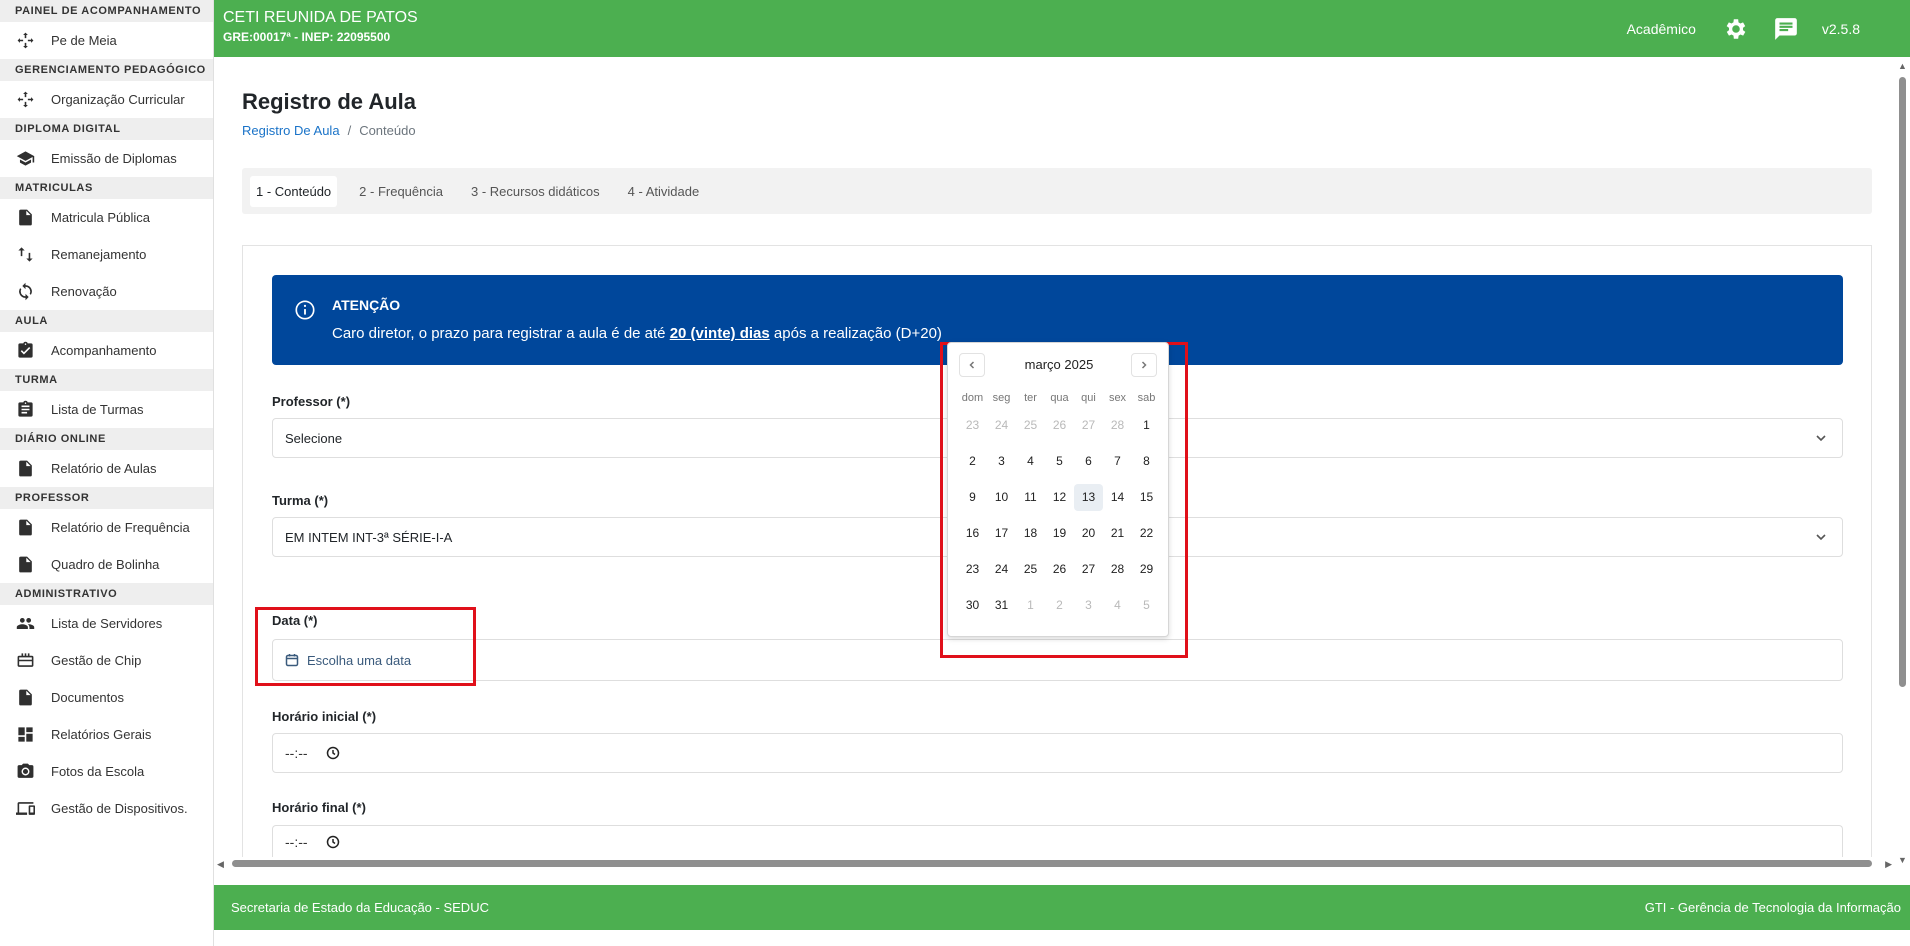 This screenshot has height=946, width=1910. Describe the element at coordinates (1057, 841) in the screenshot. I see `horario-final-input: --:--` at that location.